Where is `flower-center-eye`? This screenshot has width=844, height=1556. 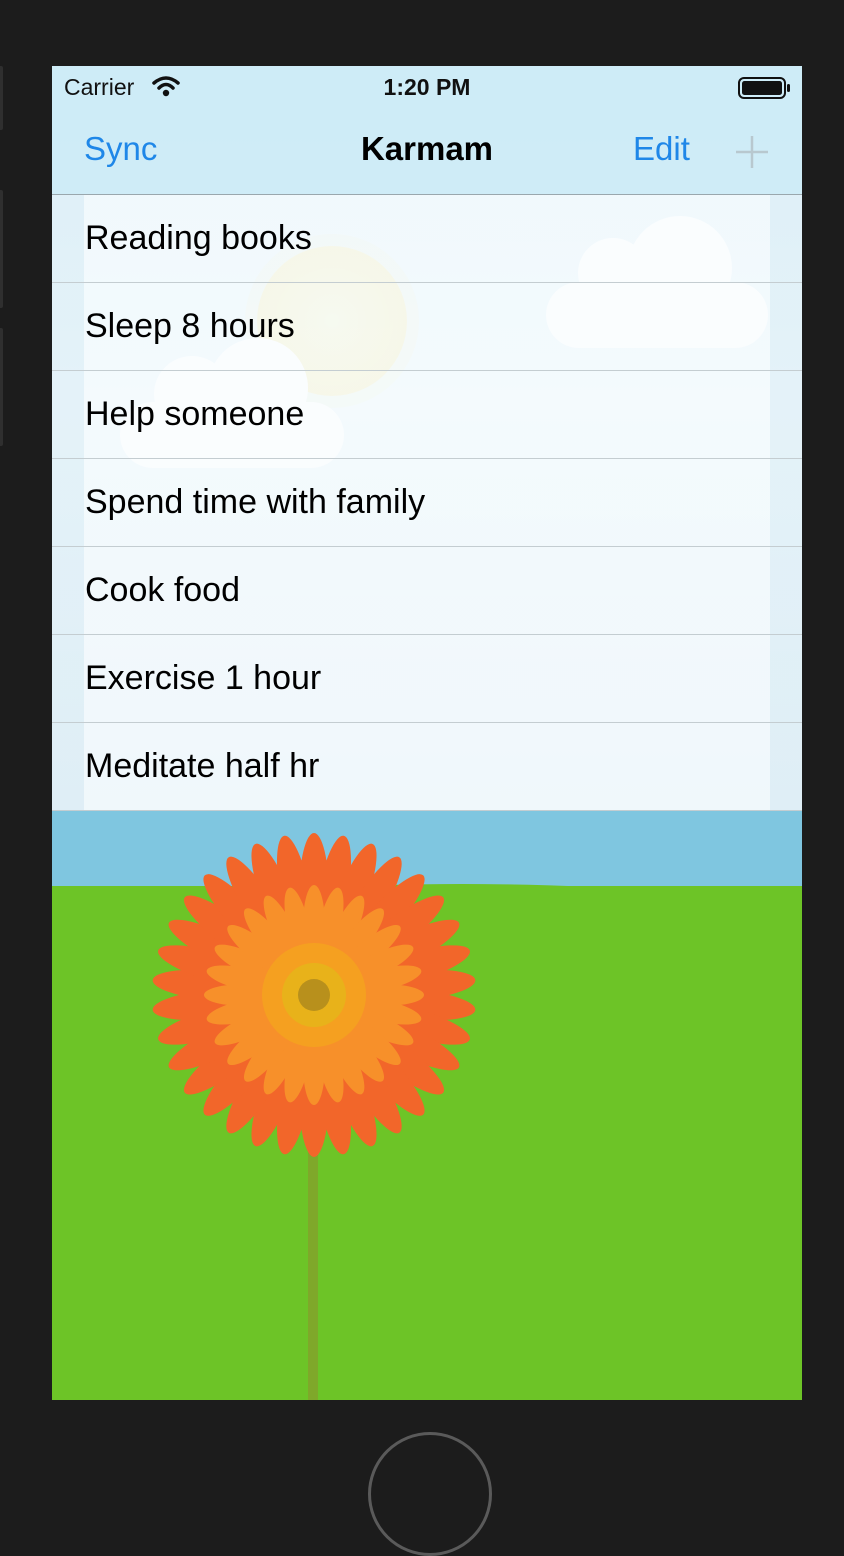 flower-center-eye is located at coordinates (314, 995).